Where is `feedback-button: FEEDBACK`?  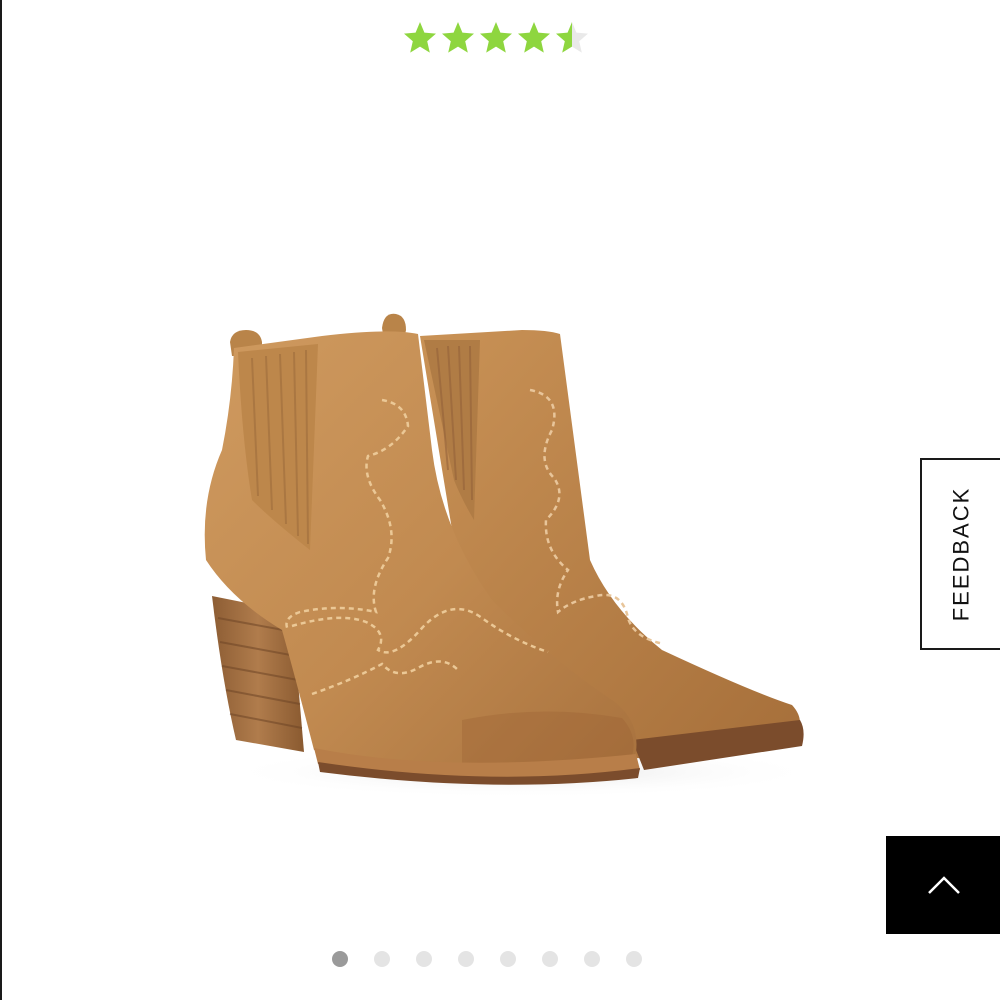 feedback-button: FEEDBACK is located at coordinates (960, 554).